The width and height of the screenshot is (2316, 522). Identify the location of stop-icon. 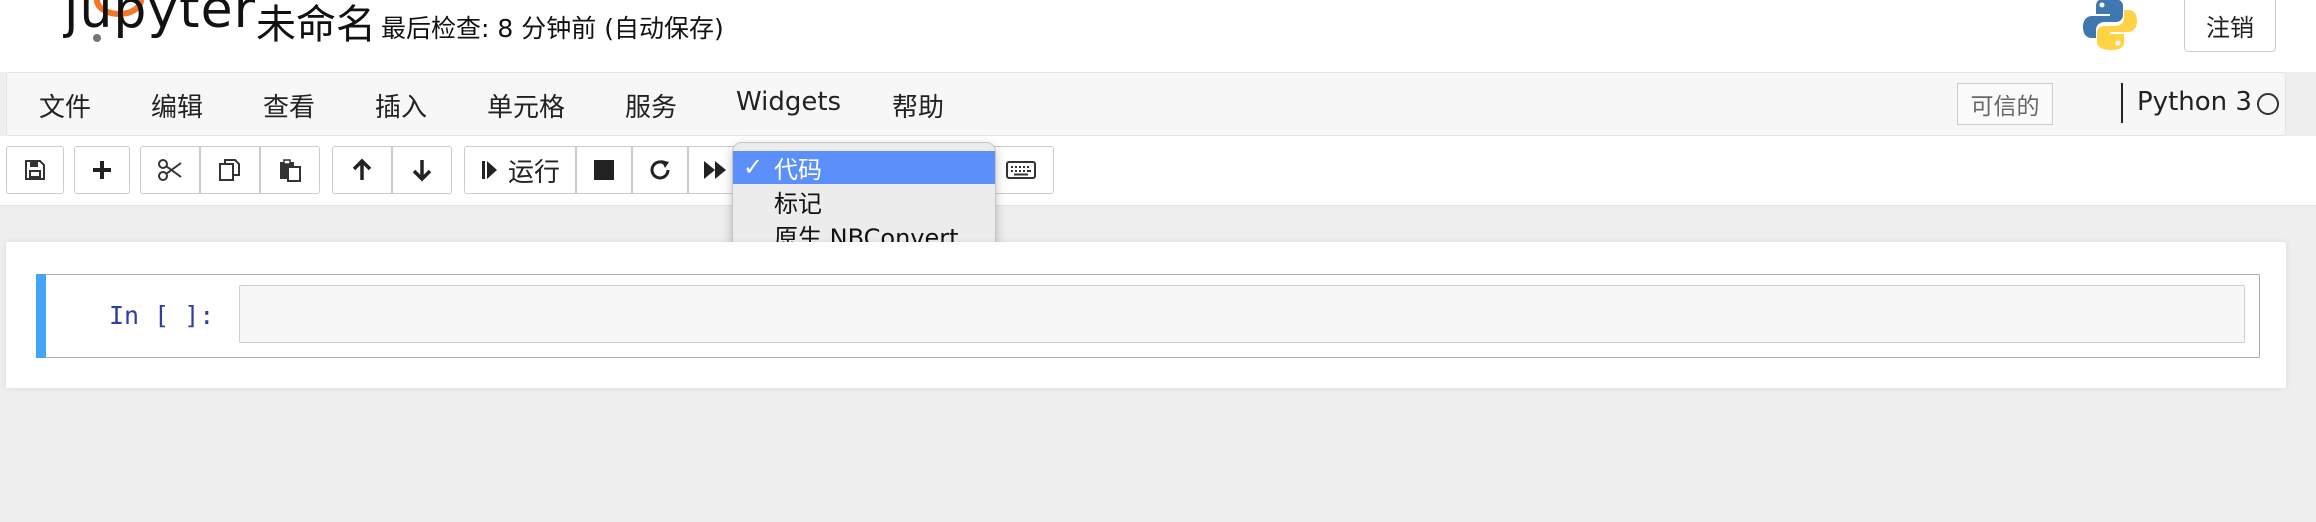
(604, 170).